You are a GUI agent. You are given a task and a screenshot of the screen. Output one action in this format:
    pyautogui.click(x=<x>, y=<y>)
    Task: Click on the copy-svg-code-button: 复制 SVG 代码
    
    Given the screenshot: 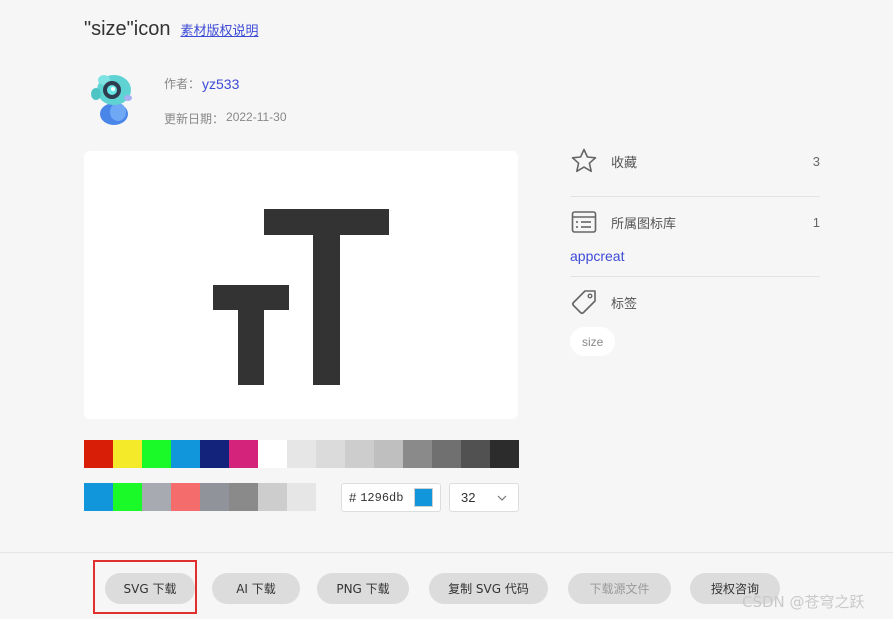 What is the action you would take?
    pyautogui.click(x=488, y=588)
    